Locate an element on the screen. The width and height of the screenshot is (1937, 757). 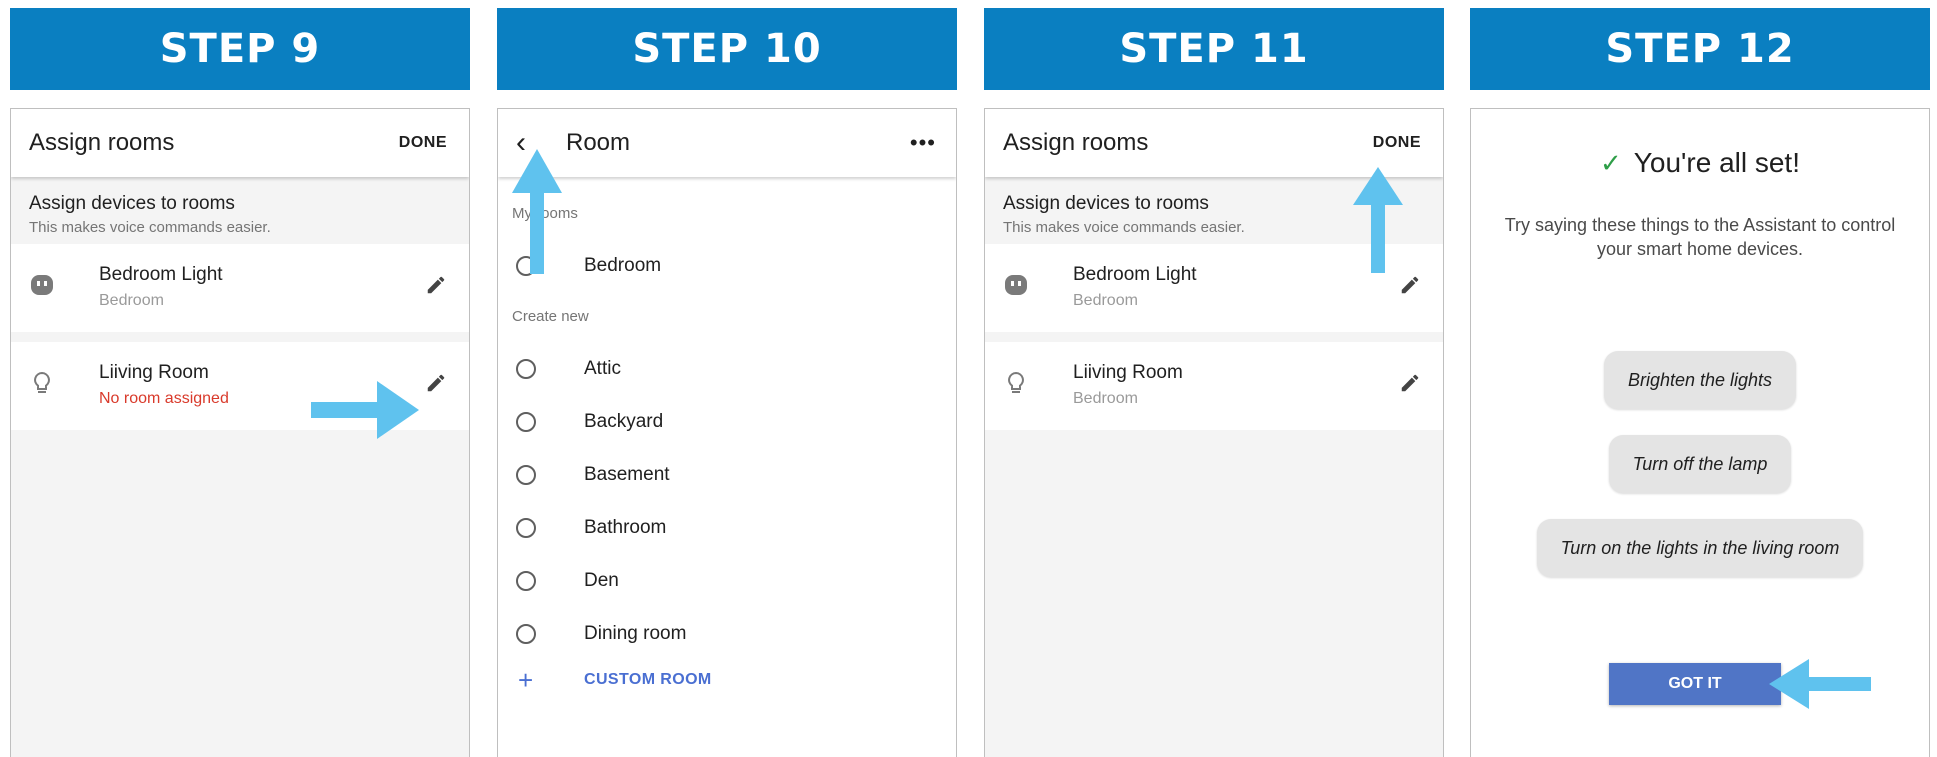
step-9-column: STEP 9 is located at coordinates (240, 49).